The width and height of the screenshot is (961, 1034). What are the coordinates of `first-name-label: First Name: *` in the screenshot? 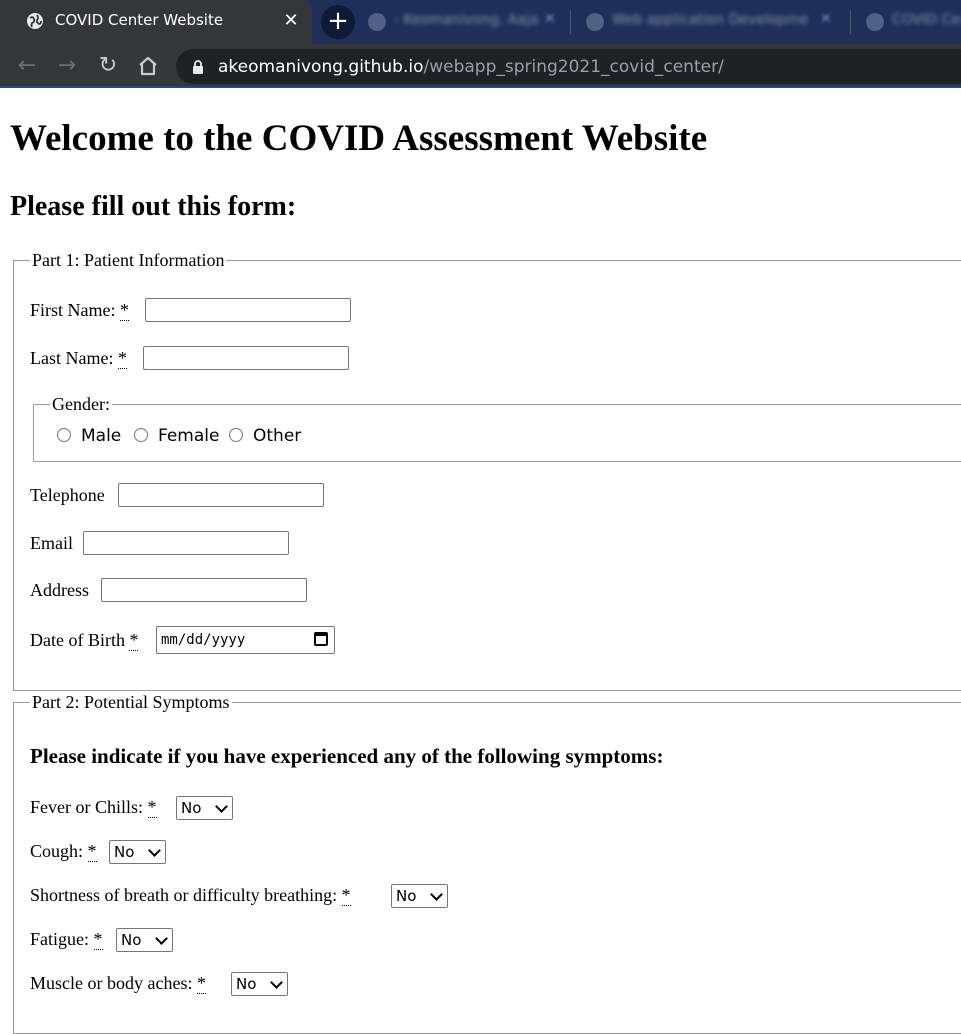 It's located at (79, 310).